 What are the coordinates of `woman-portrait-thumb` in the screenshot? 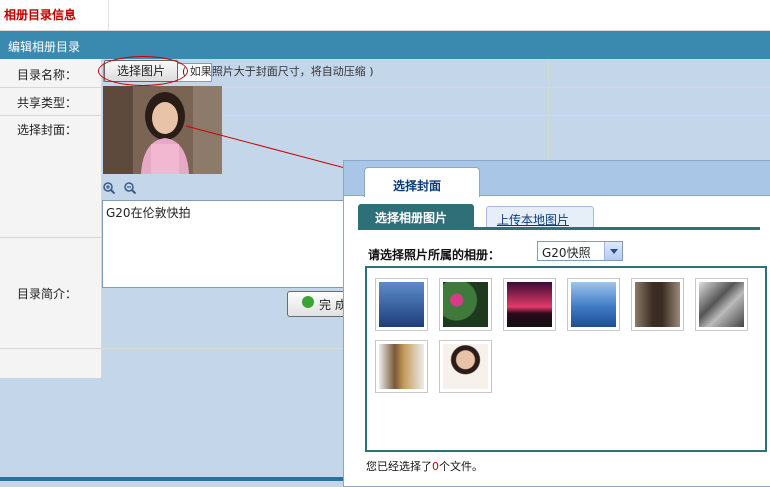 It's located at (465, 366).